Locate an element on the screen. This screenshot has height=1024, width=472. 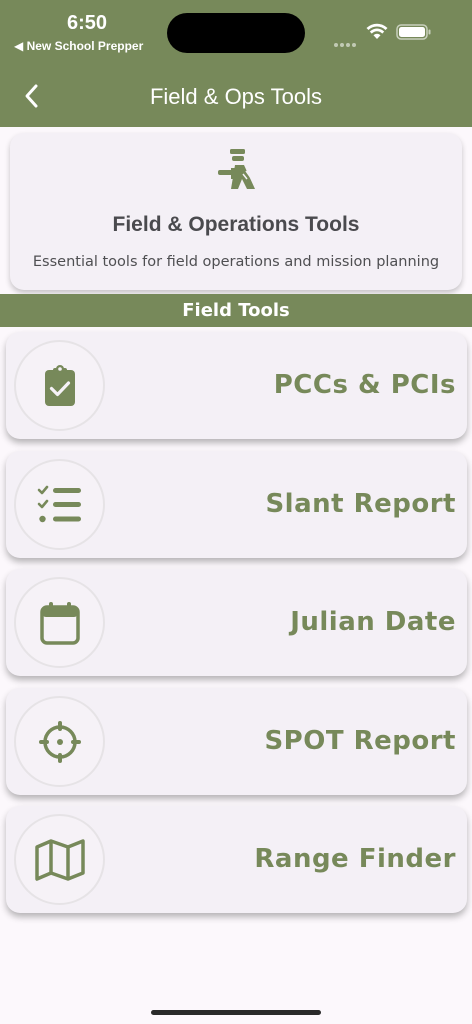
map-icon is located at coordinates (59, 859).